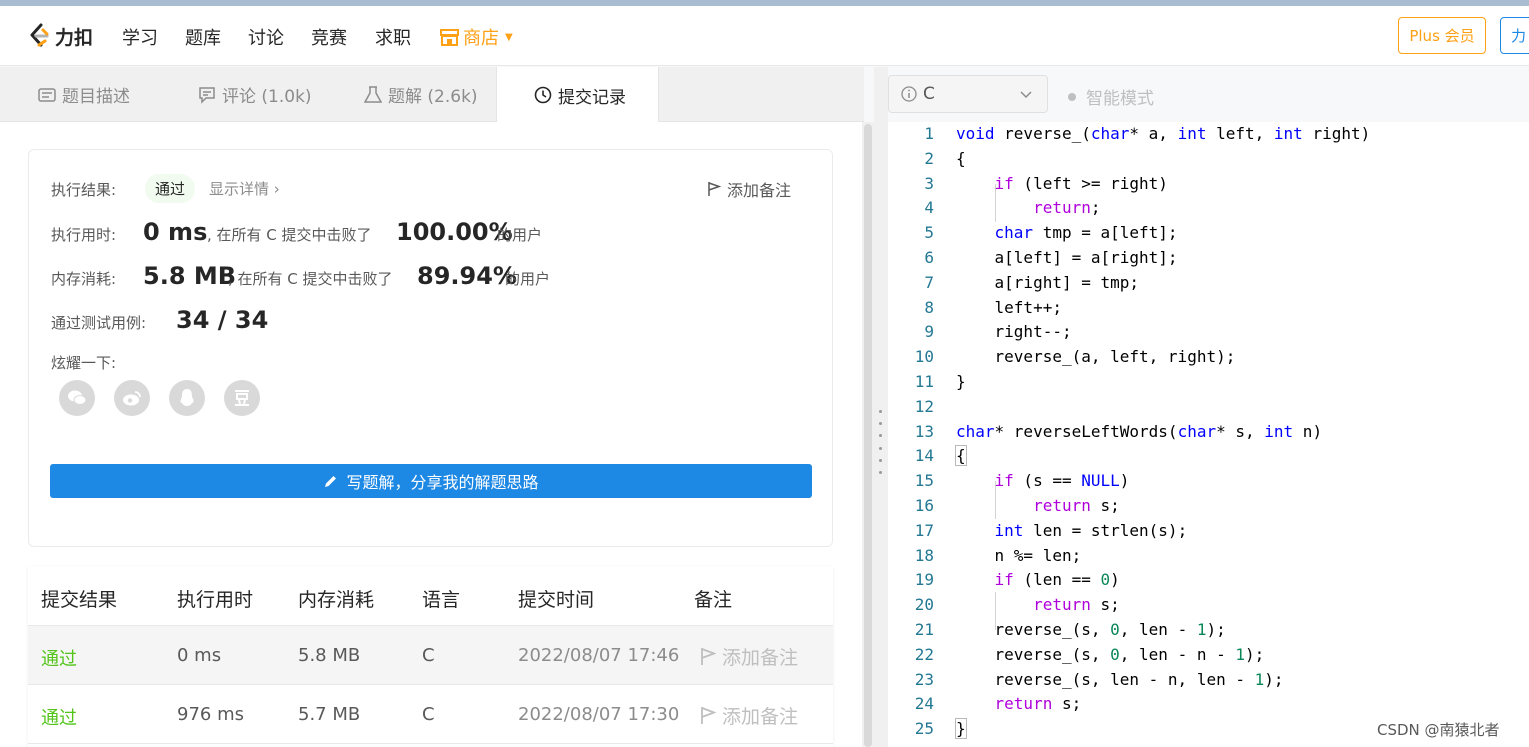 Image resolution: width=1529 pixels, height=747 pixels. I want to click on row-runtime: 0 ms, so click(199, 655).